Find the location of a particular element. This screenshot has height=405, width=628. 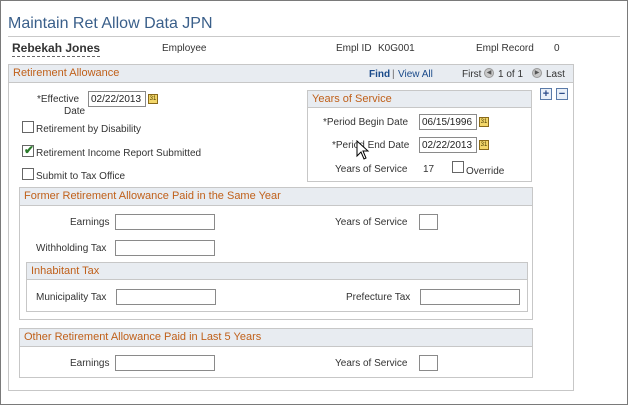

years-of-service-title: Years of Service is located at coordinates (352, 99).